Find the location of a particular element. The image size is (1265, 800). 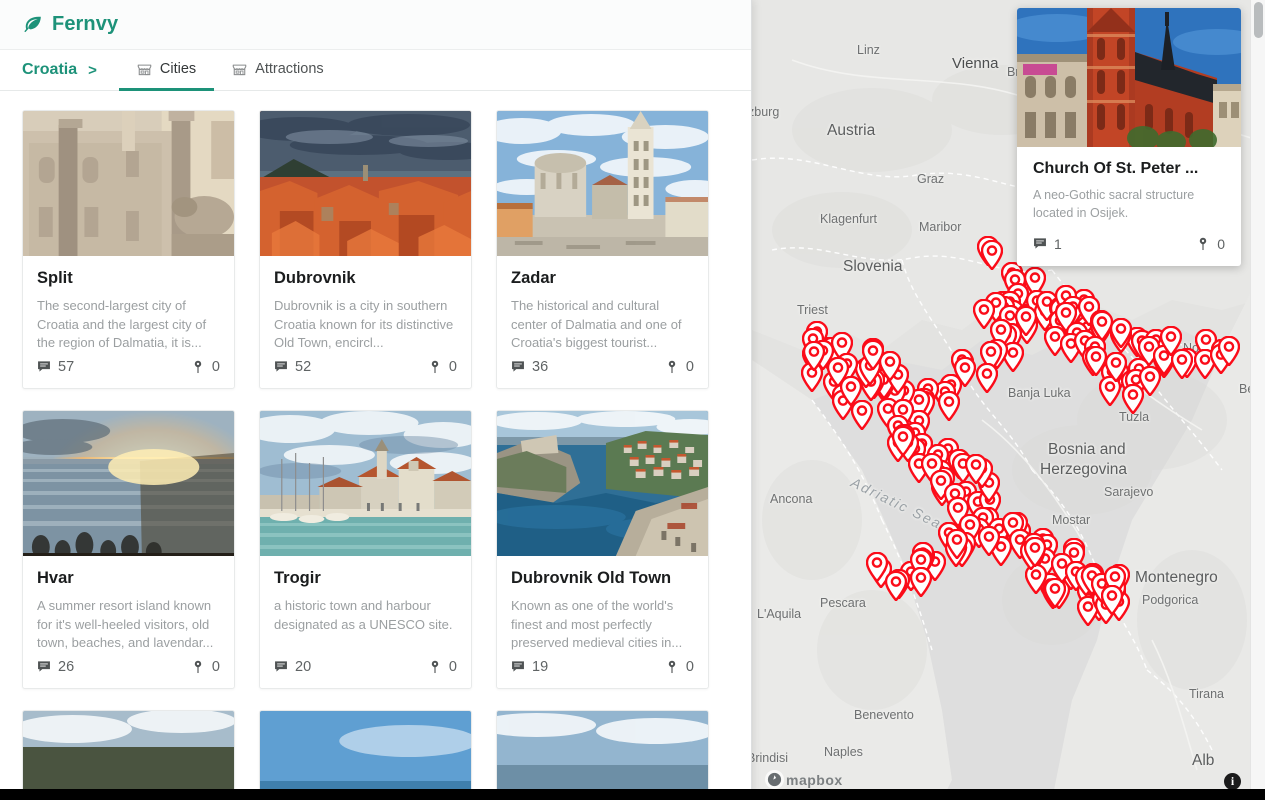

page-scrollbar is located at coordinates (1257, 400).